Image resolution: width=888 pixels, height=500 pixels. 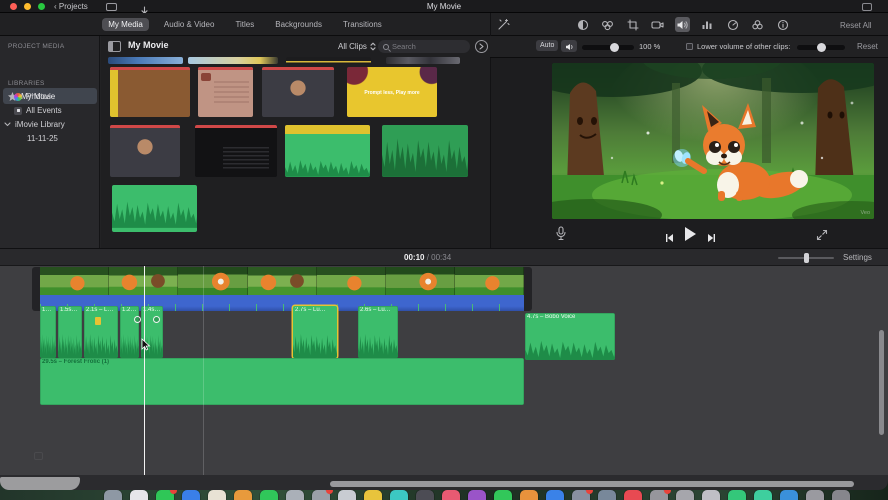 What do you see at coordinates (481, 46) in the screenshot?
I see `clip-appearance-icon` at bounding box center [481, 46].